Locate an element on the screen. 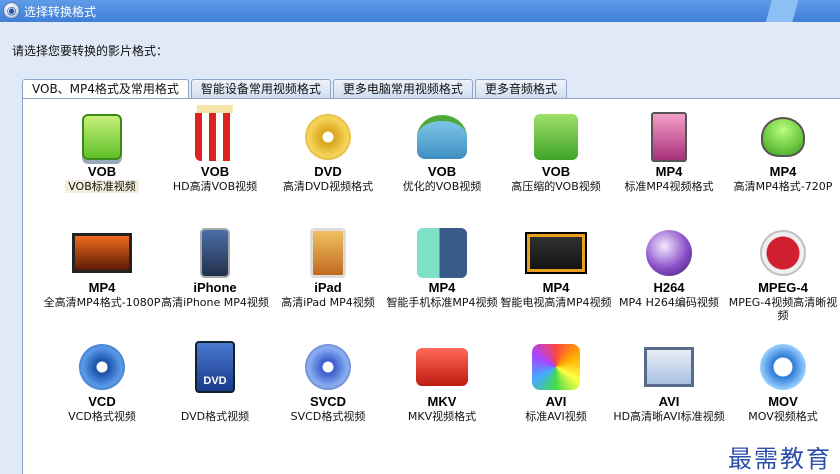  format-caption: 高清MP4格式-720P is located at coordinates (783, 186).